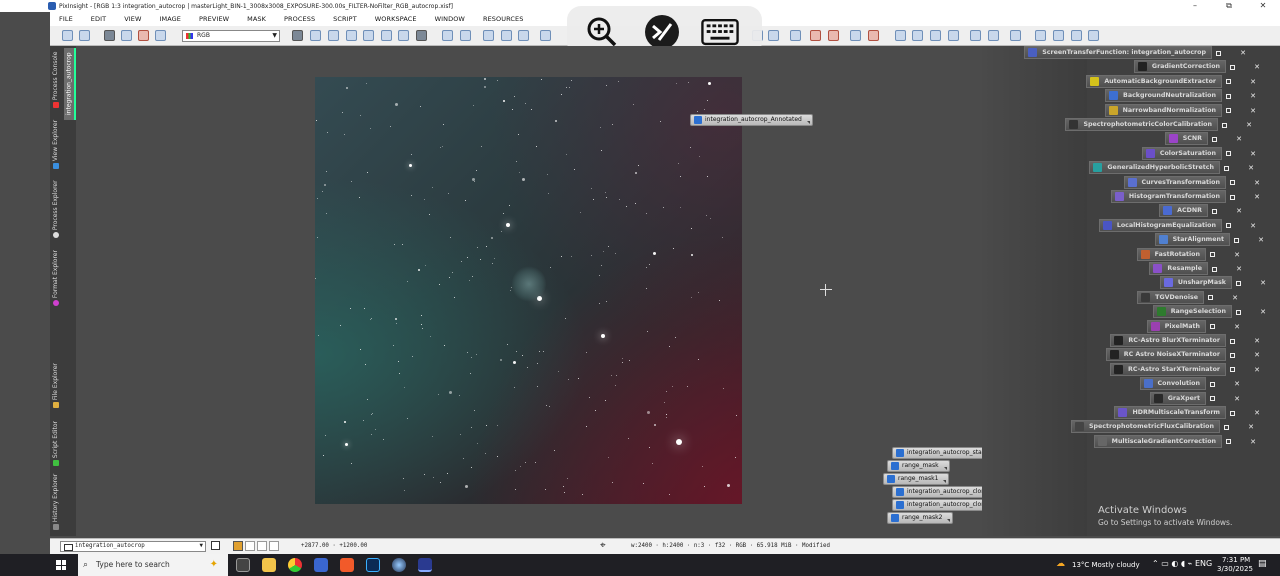 The image size is (1280, 576). Describe the element at coordinates (1195, 6) in the screenshot. I see `minimize-button: –` at that location.